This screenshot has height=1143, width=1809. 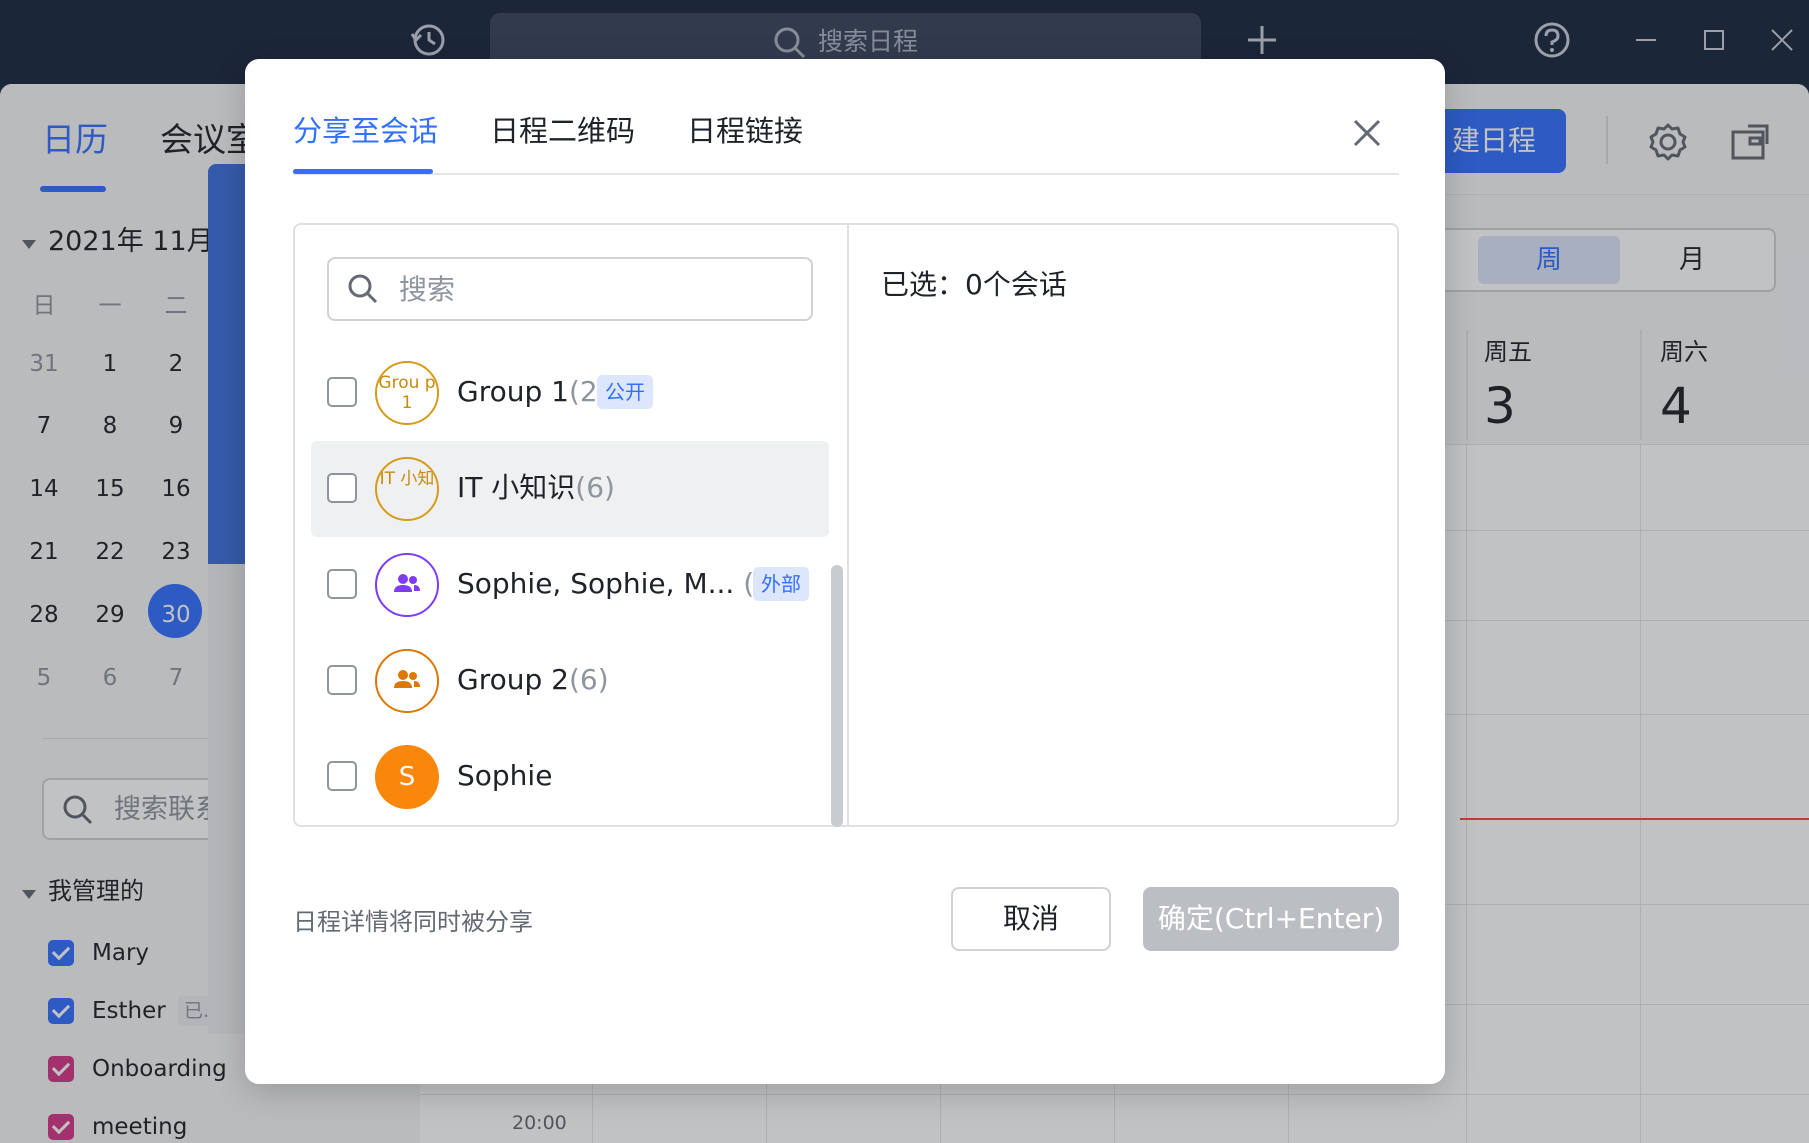 What do you see at coordinates (407, 393) in the screenshot?
I see `chat-avatar: Grou p 1` at bounding box center [407, 393].